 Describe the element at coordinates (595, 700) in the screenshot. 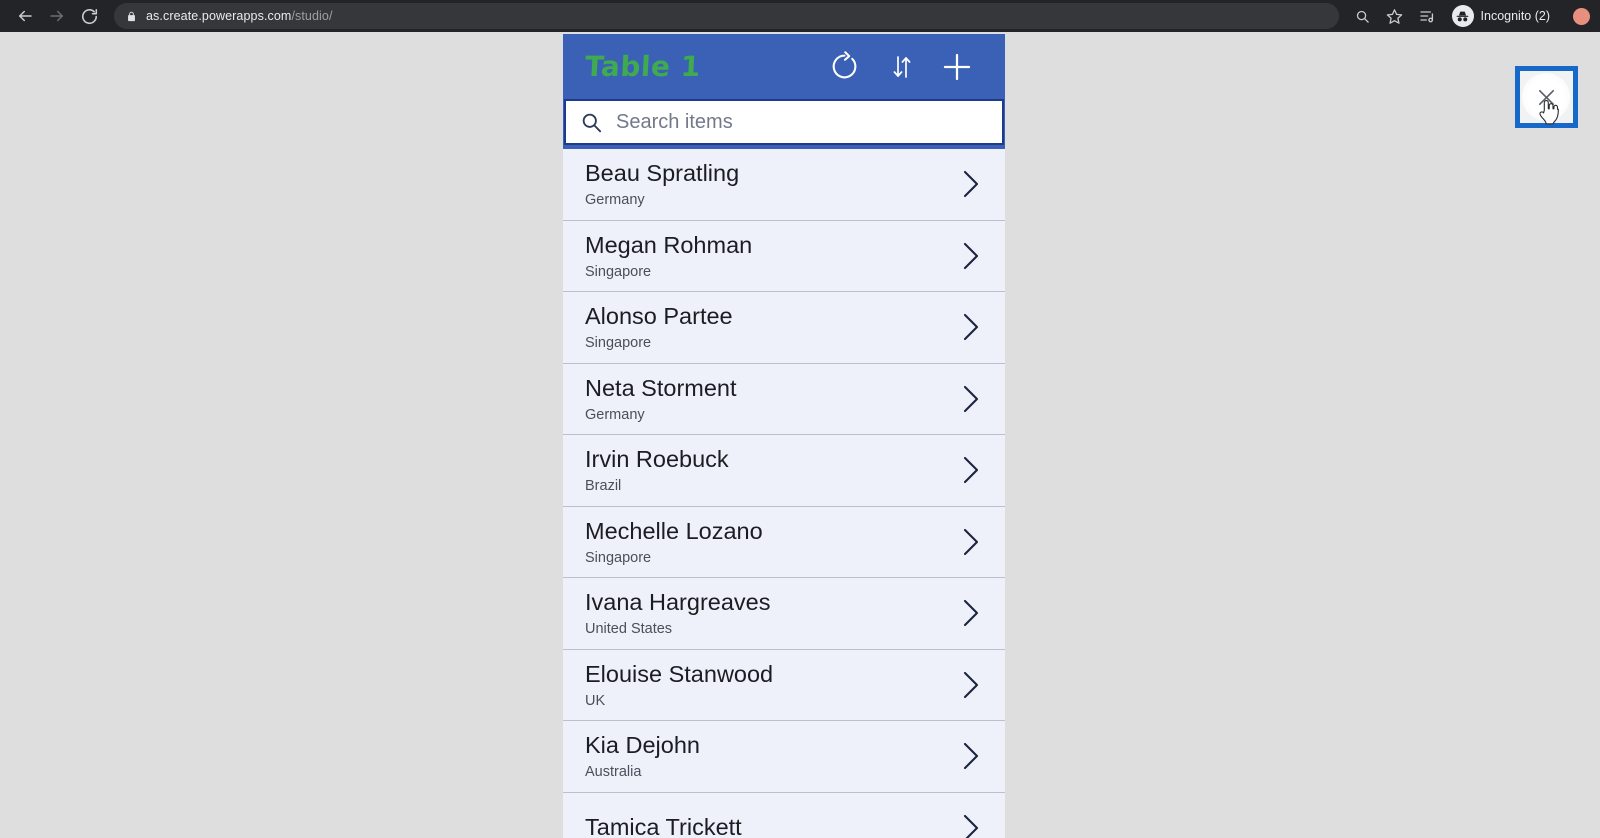

I see `row-subtitle: UK` at that location.